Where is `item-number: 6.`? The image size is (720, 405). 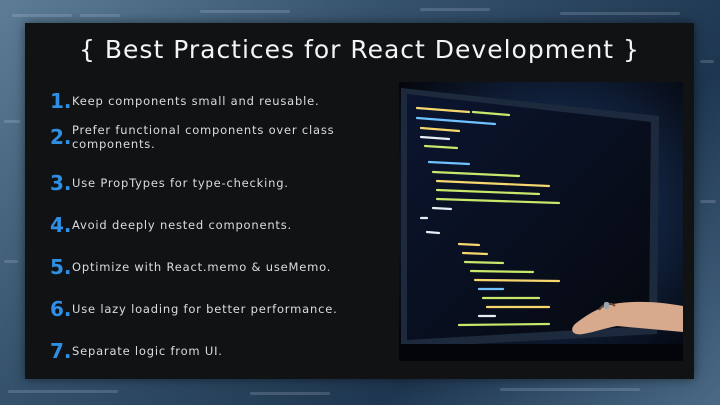 item-number: 6. is located at coordinates (61, 309).